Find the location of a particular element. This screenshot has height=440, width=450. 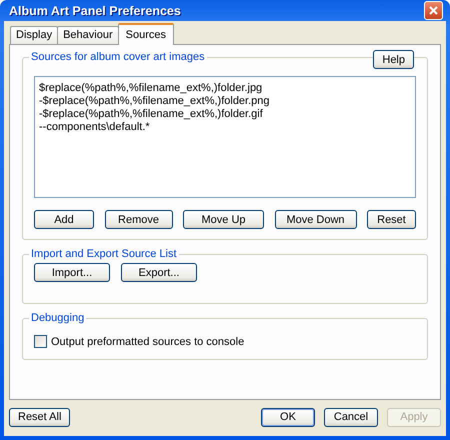

checkbox is located at coordinates (40, 341).